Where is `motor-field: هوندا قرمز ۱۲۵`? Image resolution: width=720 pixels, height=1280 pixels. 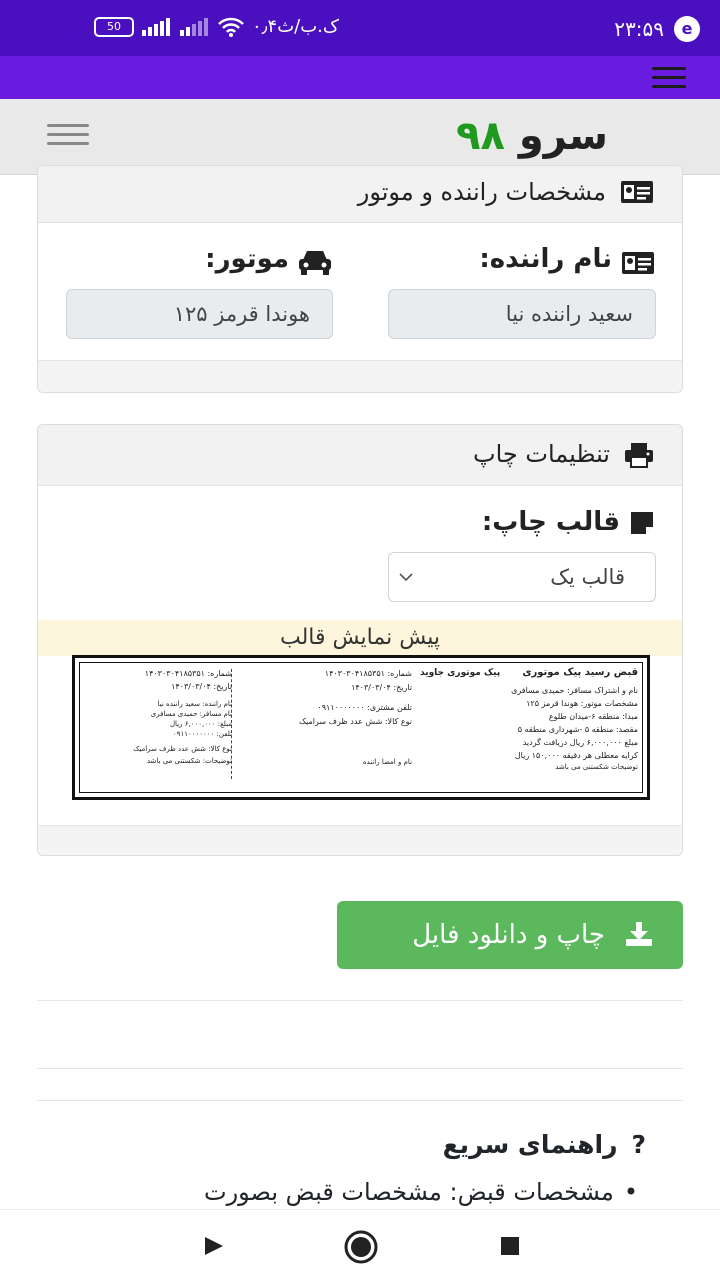
motor-field: هوندا قرمز ۱۲۵ is located at coordinates (199, 314).